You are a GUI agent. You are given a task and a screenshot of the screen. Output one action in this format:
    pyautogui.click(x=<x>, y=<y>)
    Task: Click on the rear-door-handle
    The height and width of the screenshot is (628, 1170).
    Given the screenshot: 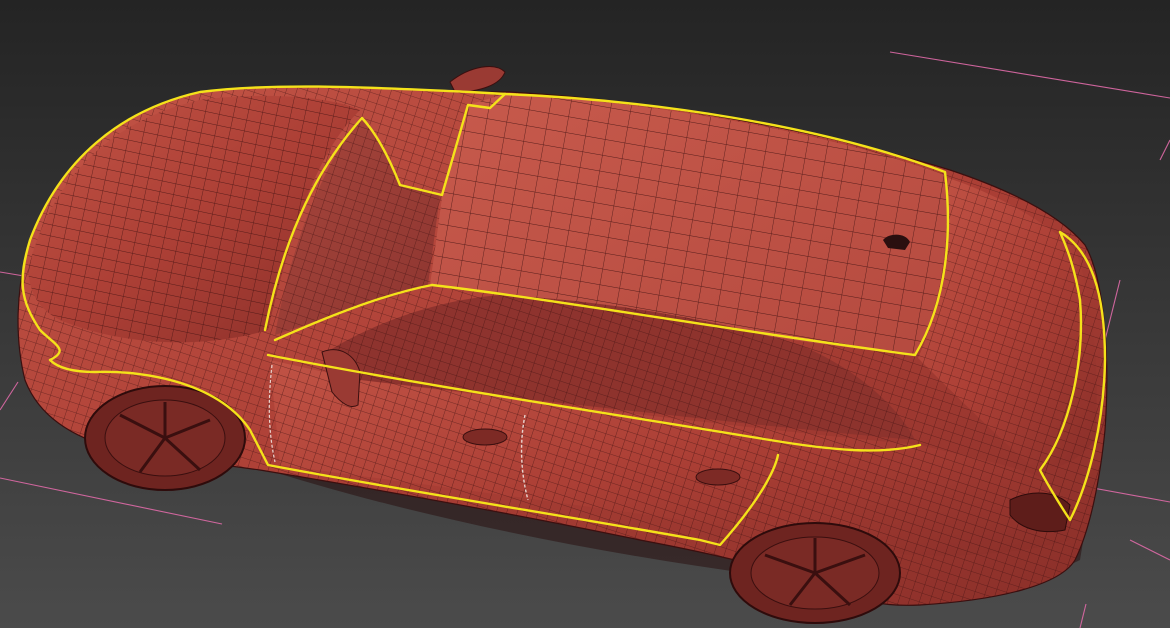 What is the action you would take?
    pyautogui.click(x=718, y=477)
    